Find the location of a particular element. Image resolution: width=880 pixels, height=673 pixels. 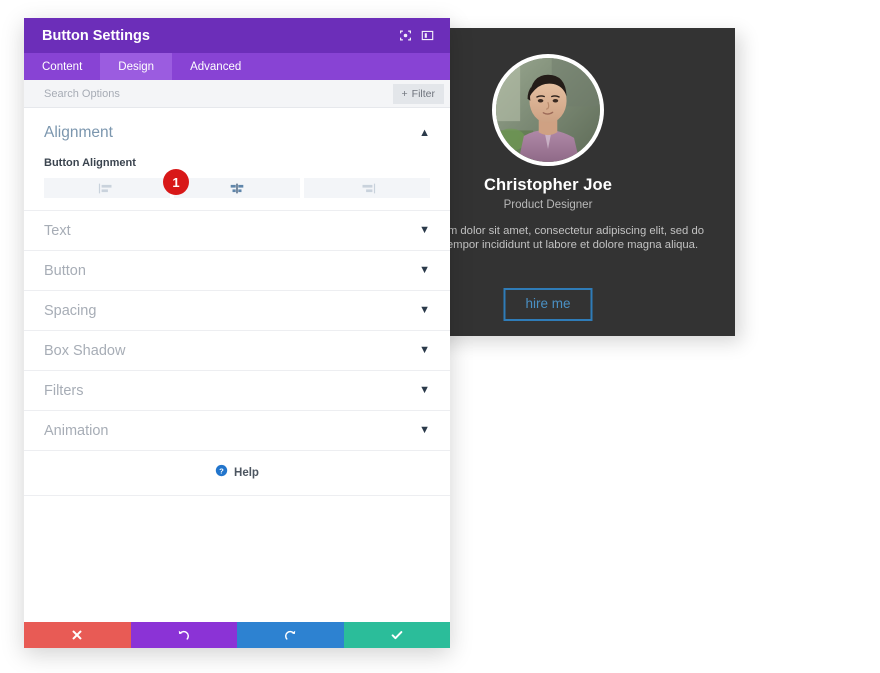

portrait-photo is located at coordinates (548, 110).